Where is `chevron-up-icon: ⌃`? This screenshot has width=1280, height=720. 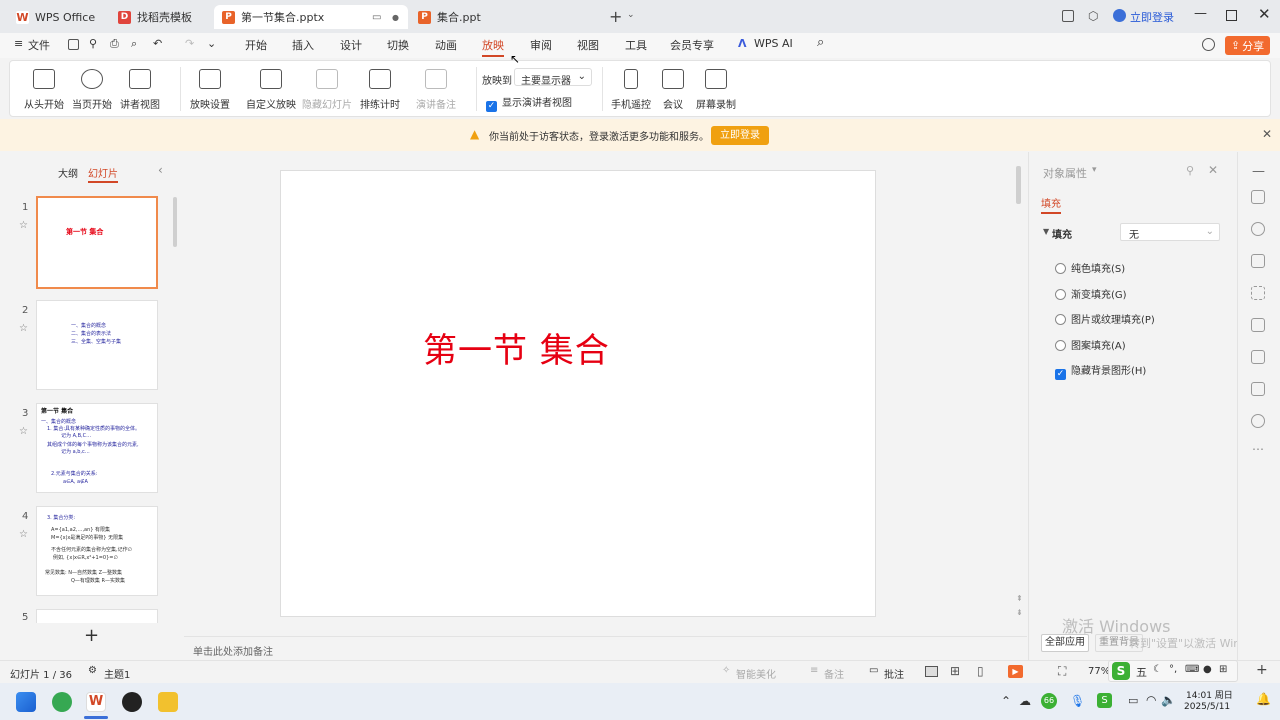 chevron-up-icon: ⌃ is located at coordinates (1006, 701).